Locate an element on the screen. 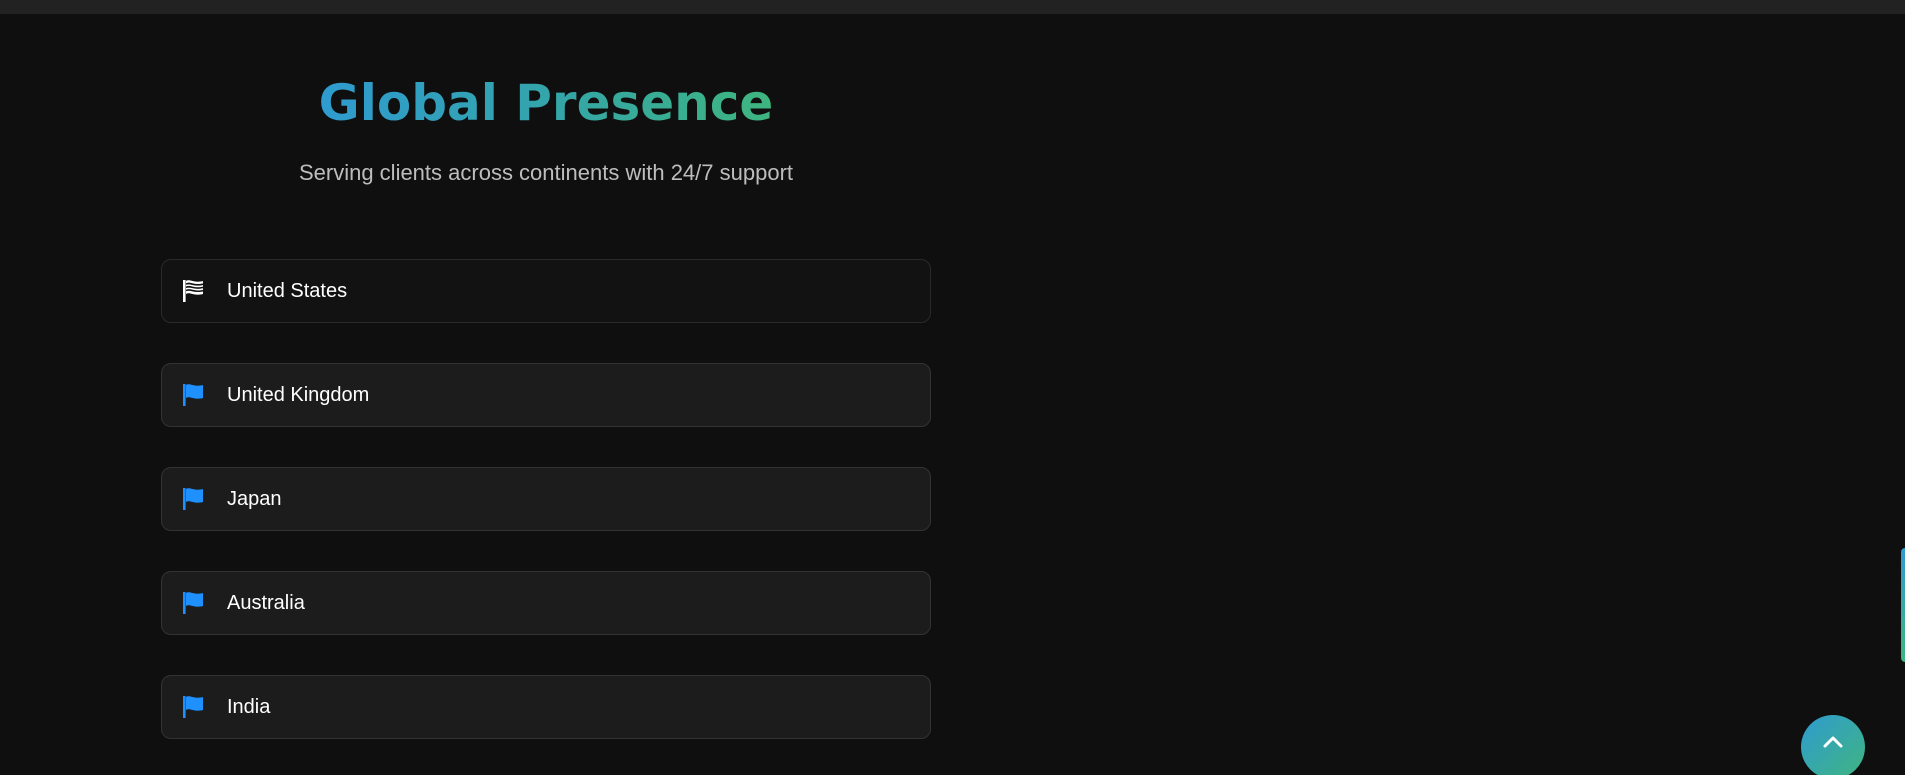 Image resolution: width=1905 pixels, height=775 pixels. country-item-india: India is located at coordinates (546, 707).